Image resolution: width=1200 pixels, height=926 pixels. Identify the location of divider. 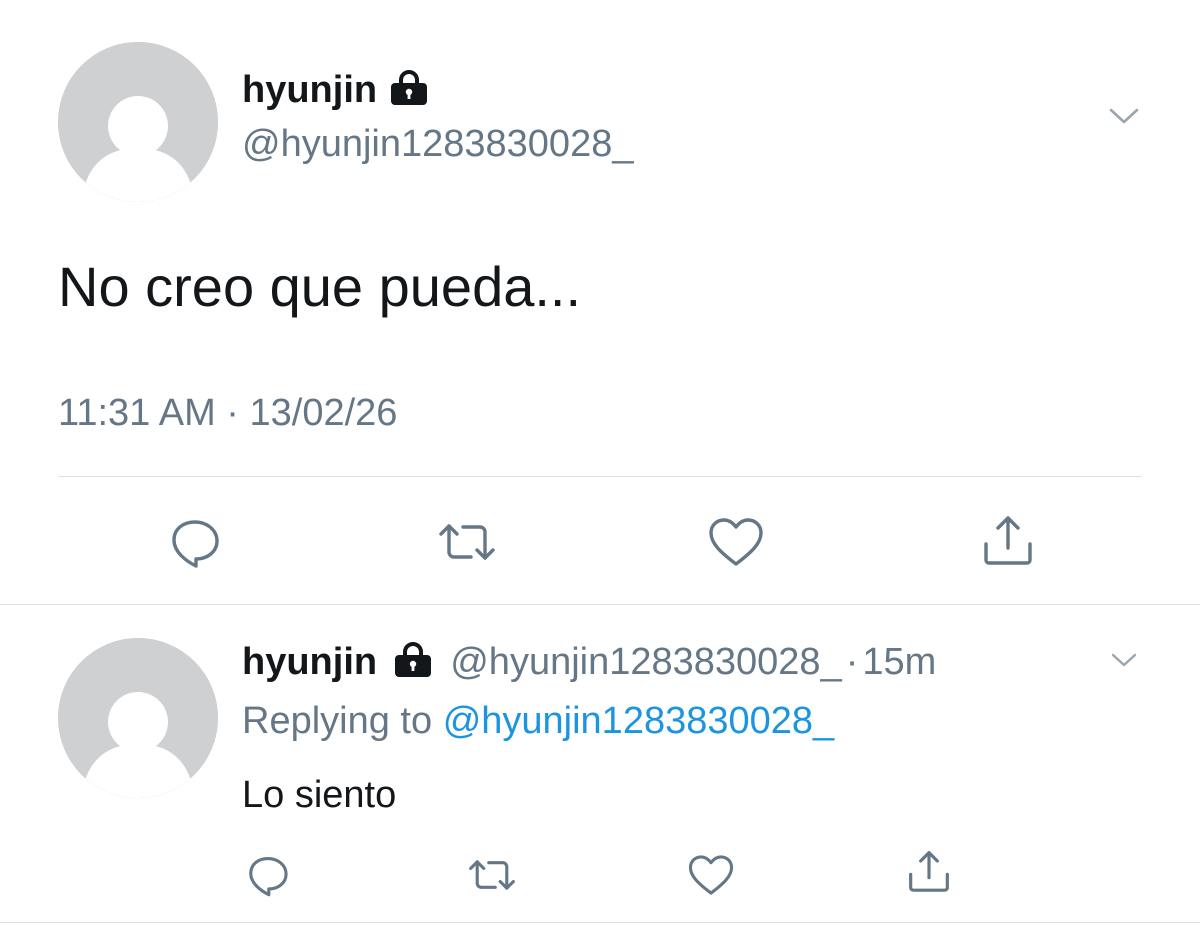
(600, 476).